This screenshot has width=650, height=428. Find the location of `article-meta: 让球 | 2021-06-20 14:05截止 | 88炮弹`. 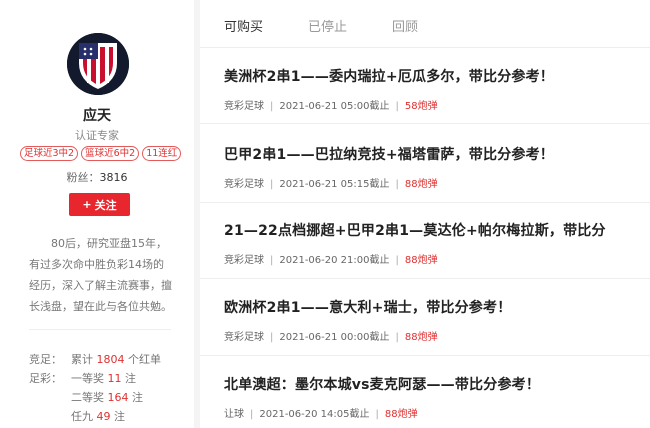

article-meta: 让球 | 2021-06-20 14:05截止 | 88炮弹 is located at coordinates (321, 414).